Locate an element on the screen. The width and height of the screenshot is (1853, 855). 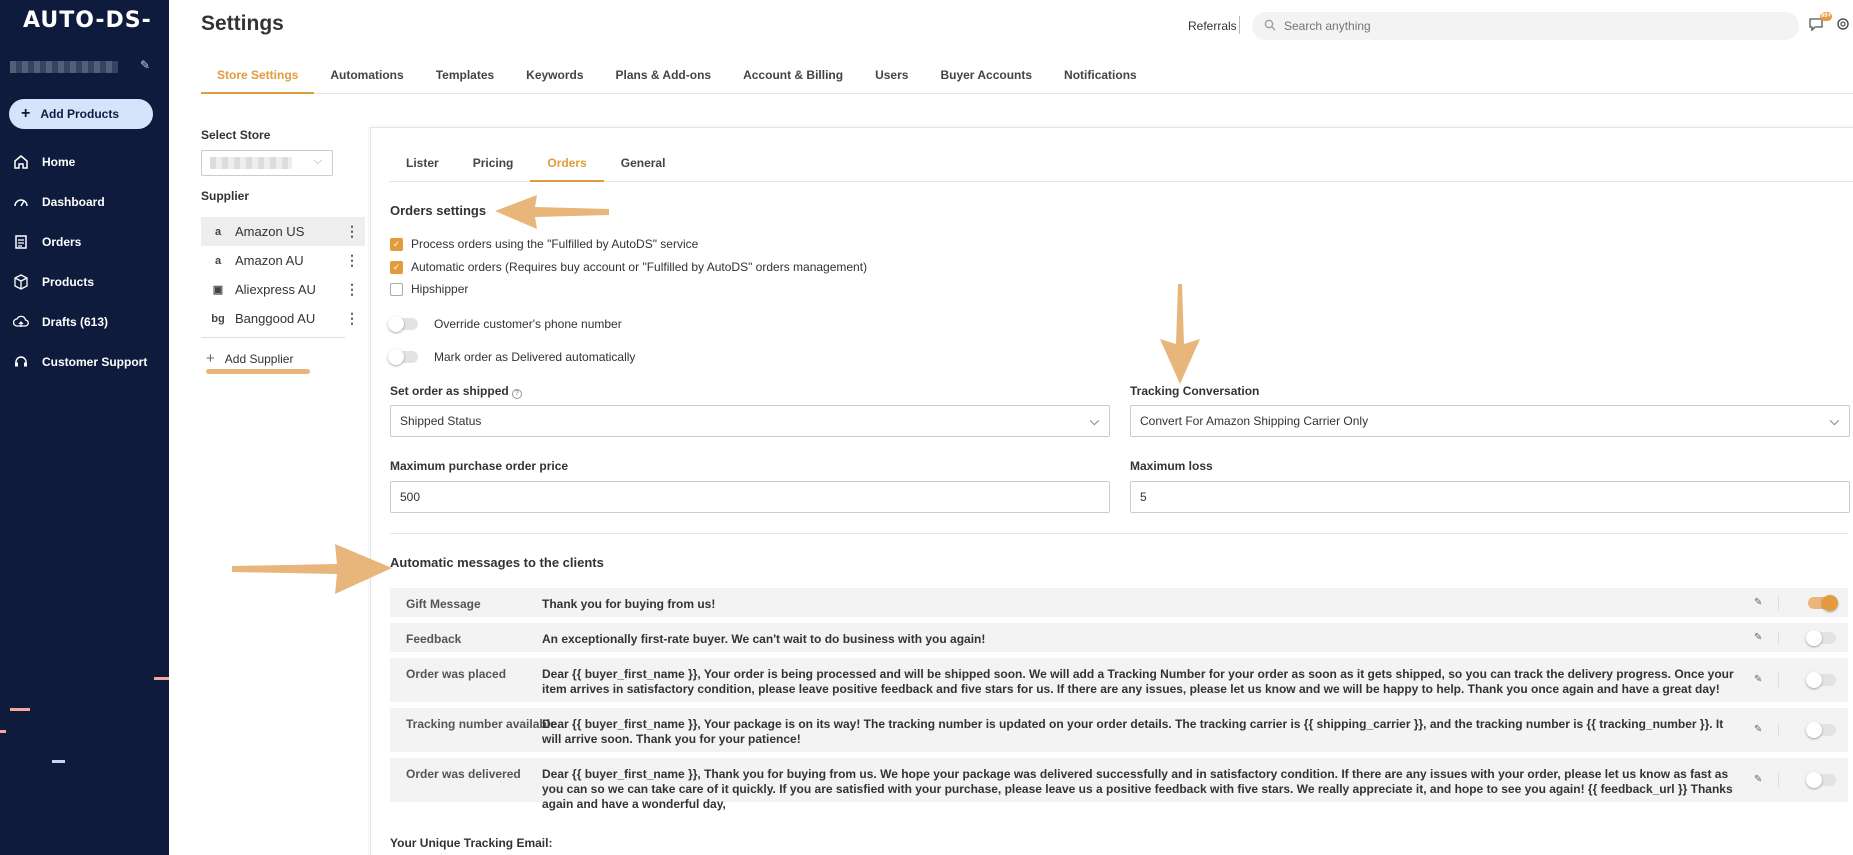
add-supplier-button: + Add Supplier is located at coordinates (249, 358).